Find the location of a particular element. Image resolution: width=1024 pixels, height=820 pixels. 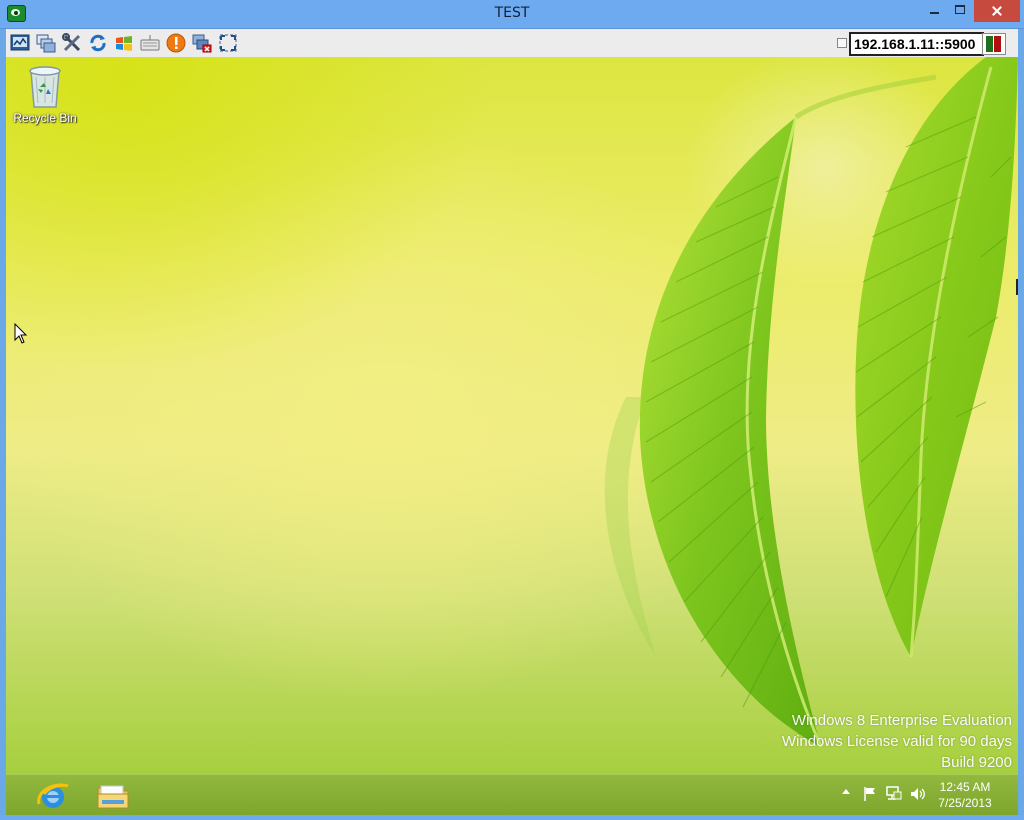

recycle-bin-label: Recycle Bin is located at coordinates (45, 118).